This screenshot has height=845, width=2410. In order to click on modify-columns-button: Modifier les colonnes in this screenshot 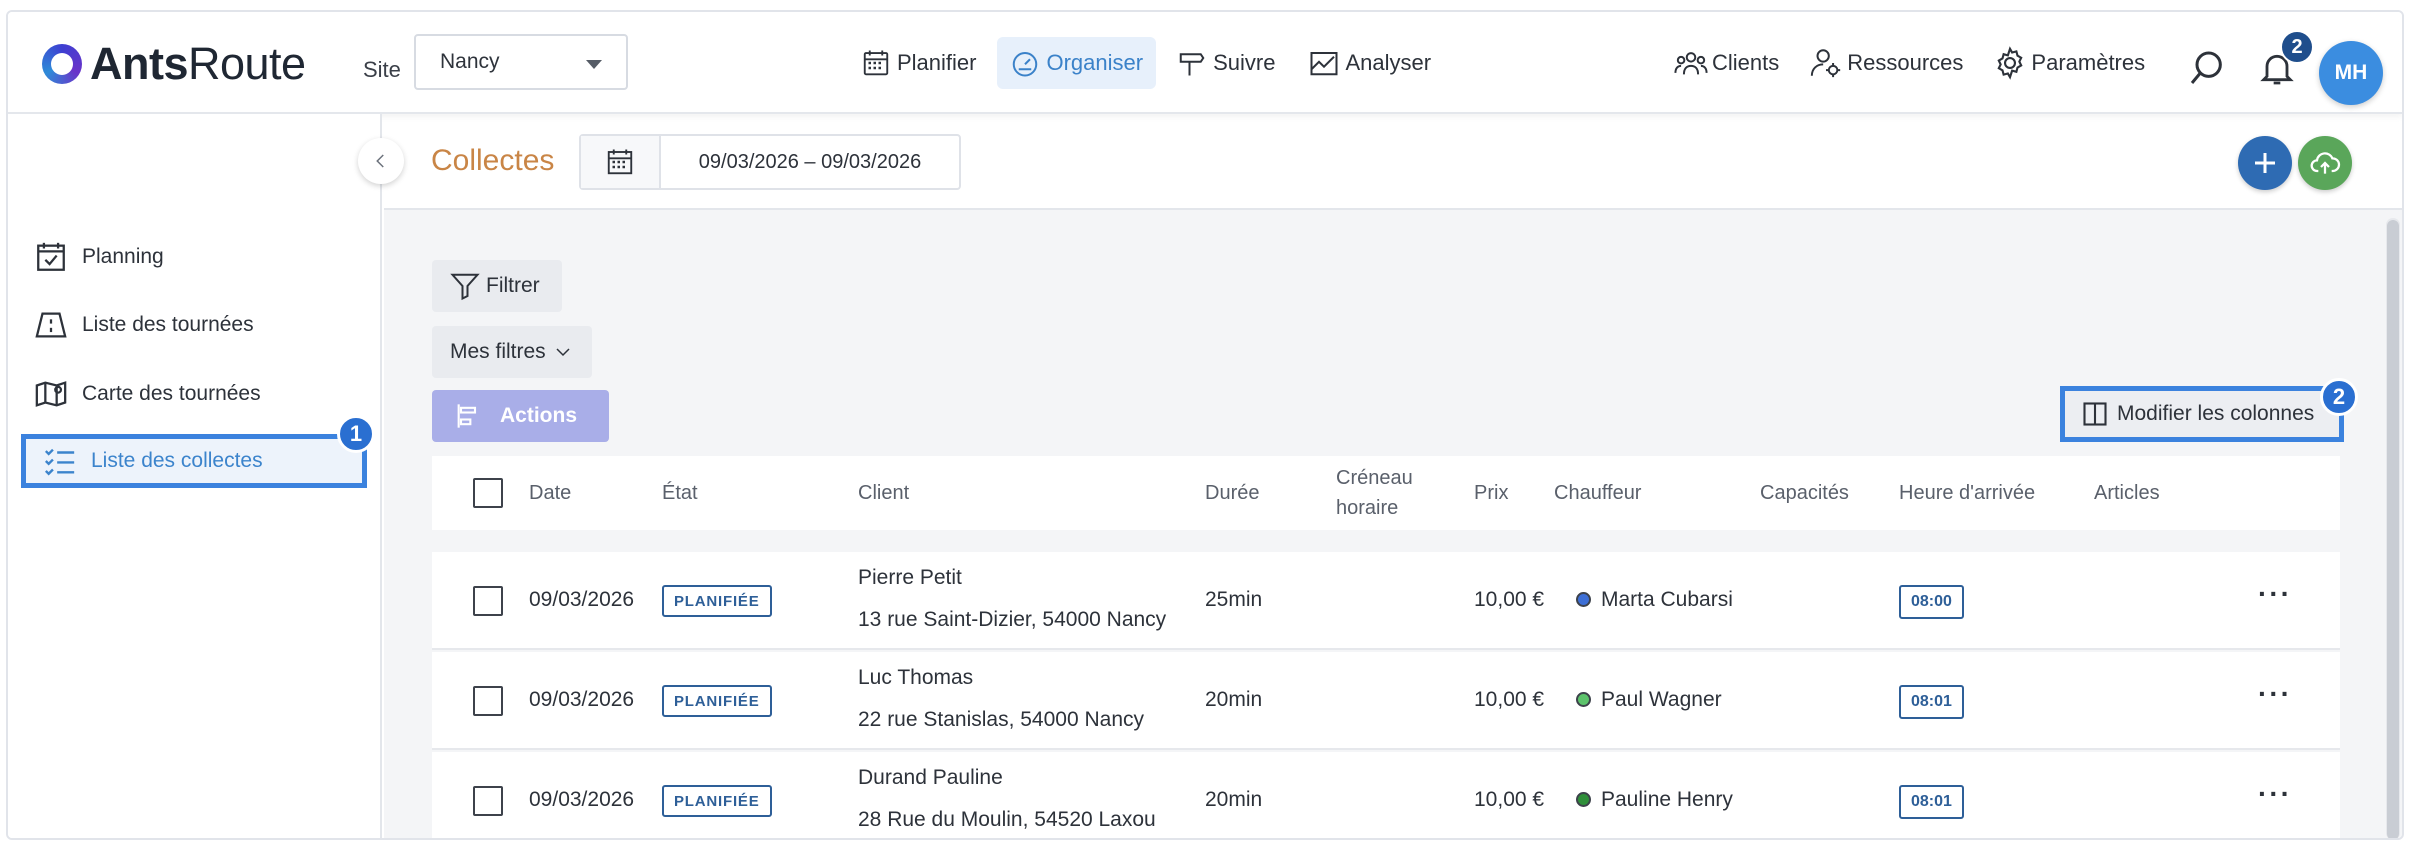, I will do `click(2202, 414)`.